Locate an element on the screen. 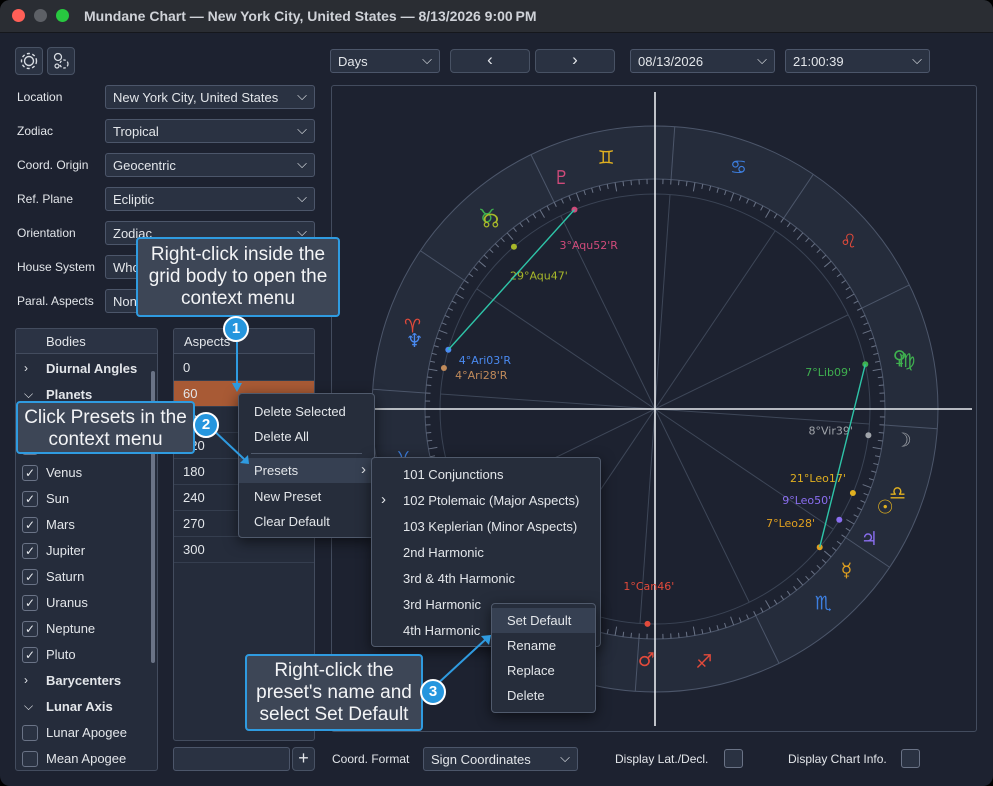 The width and height of the screenshot is (993, 786). bodies-item-label: Diurnal Angles is located at coordinates (92, 368).